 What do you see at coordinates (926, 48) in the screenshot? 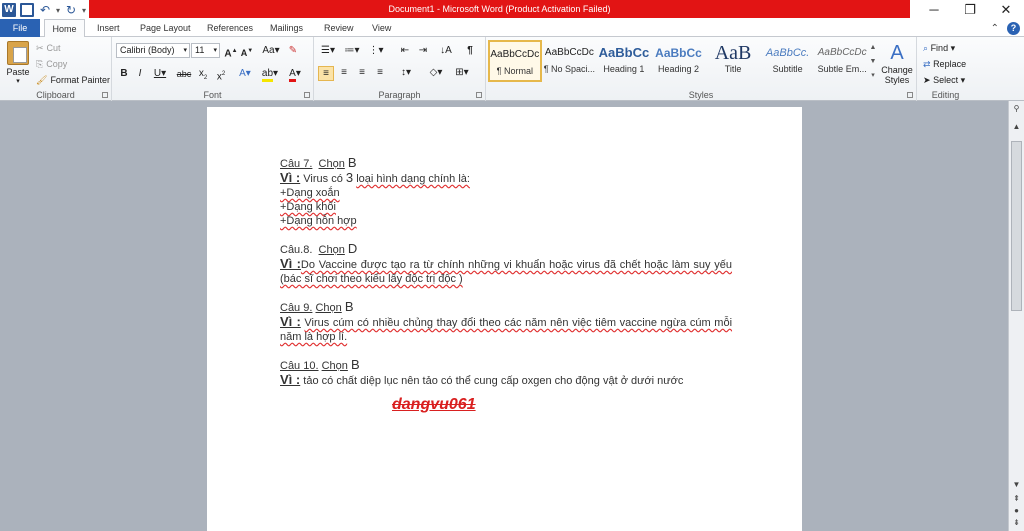
I see `binoculars-icon: ⌕` at bounding box center [926, 48].